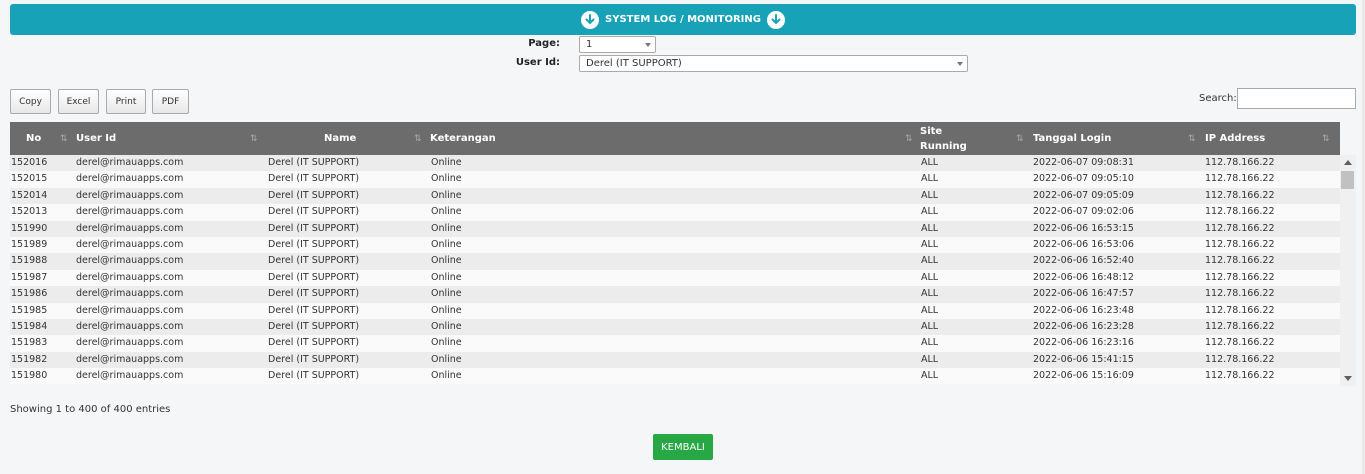 Image resolution: width=1365 pixels, height=474 pixels. I want to click on cell-tanggal-login: 2022-06-06 16:23:16, so click(1083, 343).